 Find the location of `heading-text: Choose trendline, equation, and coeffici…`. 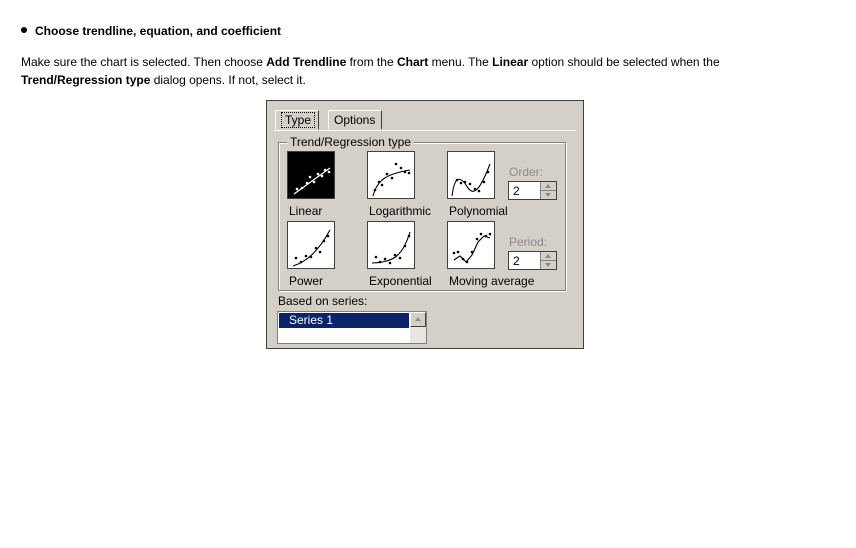

heading-text: Choose trendline, equation, and coeffici… is located at coordinates (158, 31).